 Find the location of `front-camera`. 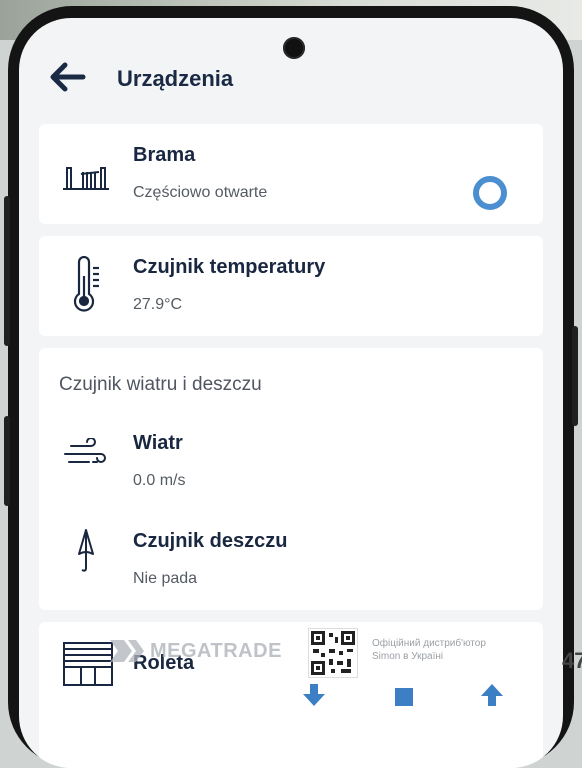

front-camera is located at coordinates (294, 48).